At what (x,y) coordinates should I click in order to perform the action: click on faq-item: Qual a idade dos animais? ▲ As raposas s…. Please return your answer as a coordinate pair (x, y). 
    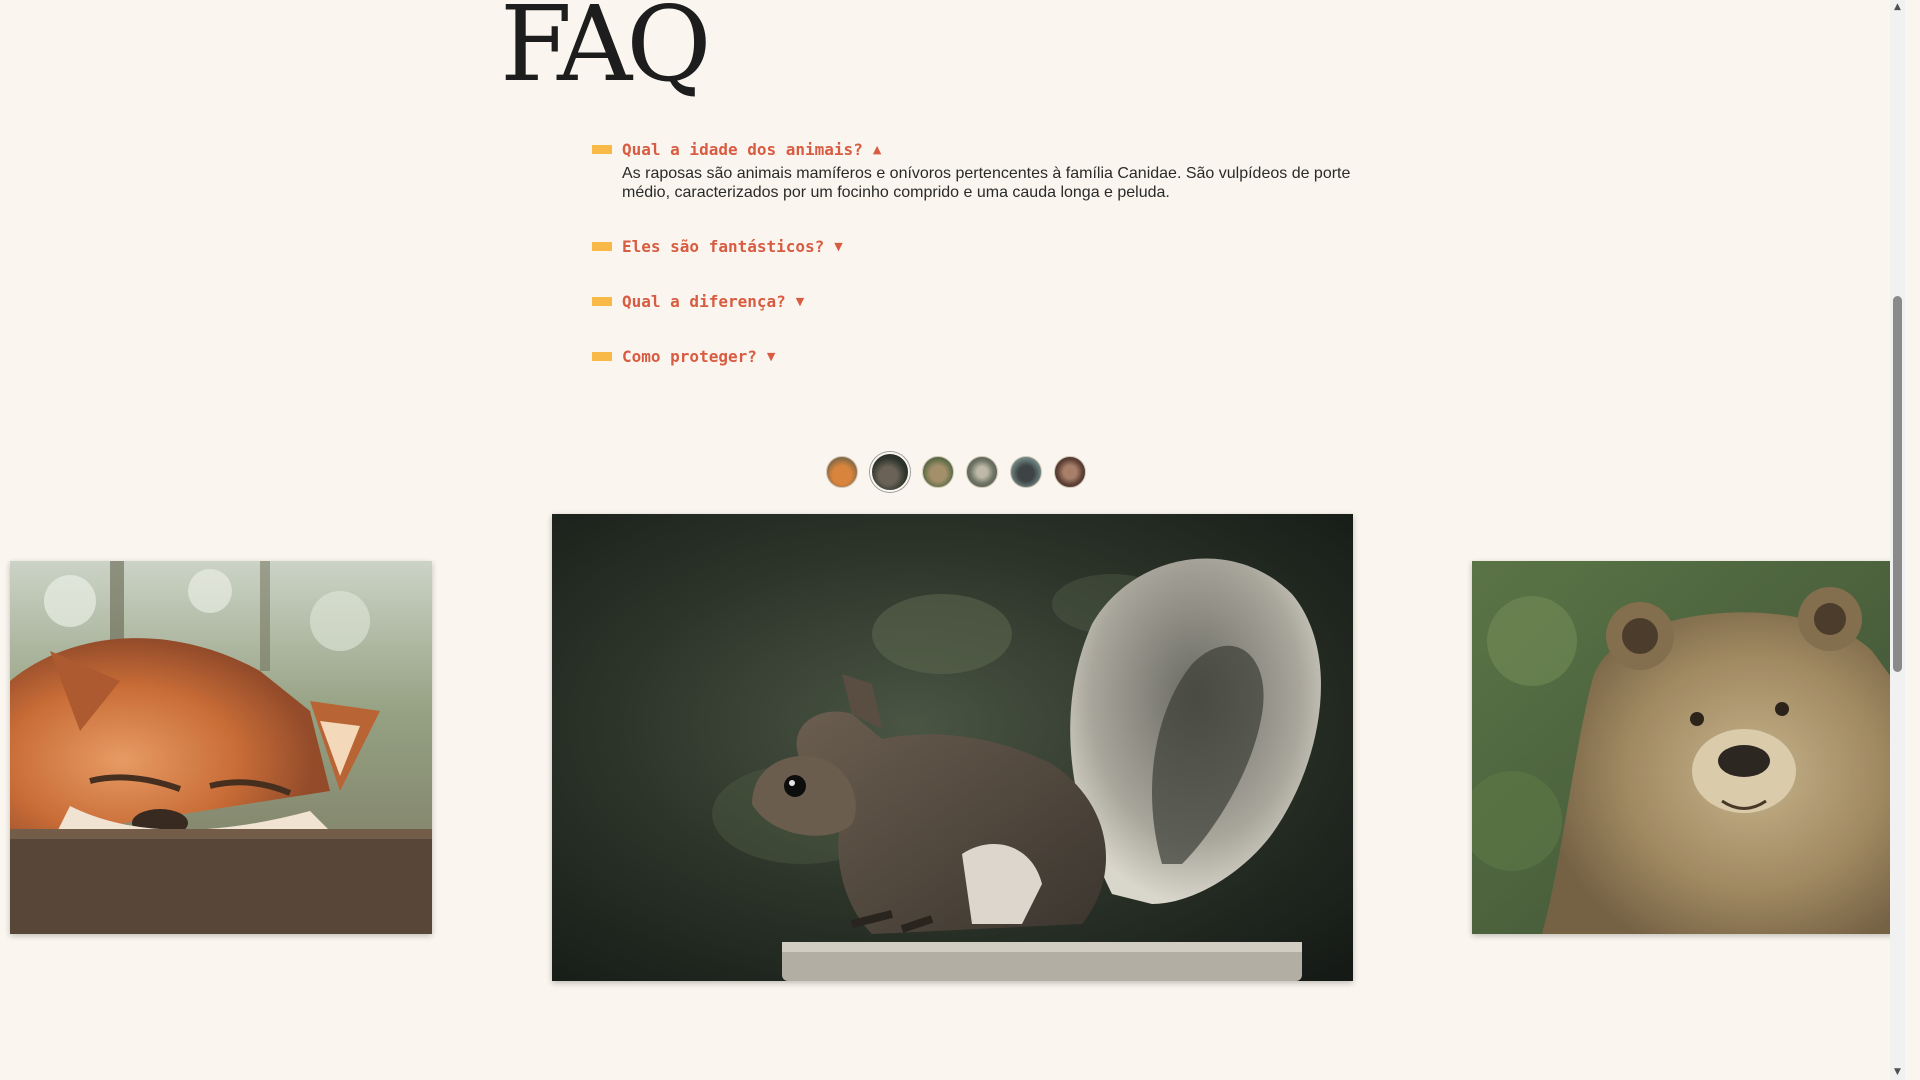
    Looking at the image, I should click on (972, 170).